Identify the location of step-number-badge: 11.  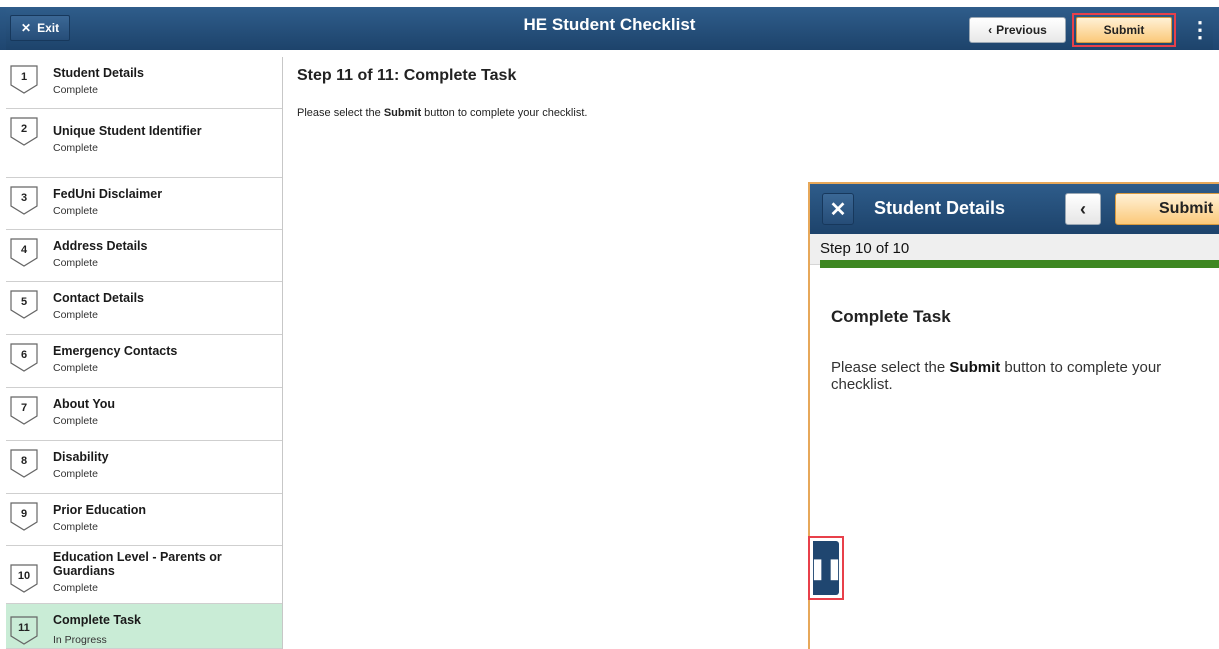
(24, 630).